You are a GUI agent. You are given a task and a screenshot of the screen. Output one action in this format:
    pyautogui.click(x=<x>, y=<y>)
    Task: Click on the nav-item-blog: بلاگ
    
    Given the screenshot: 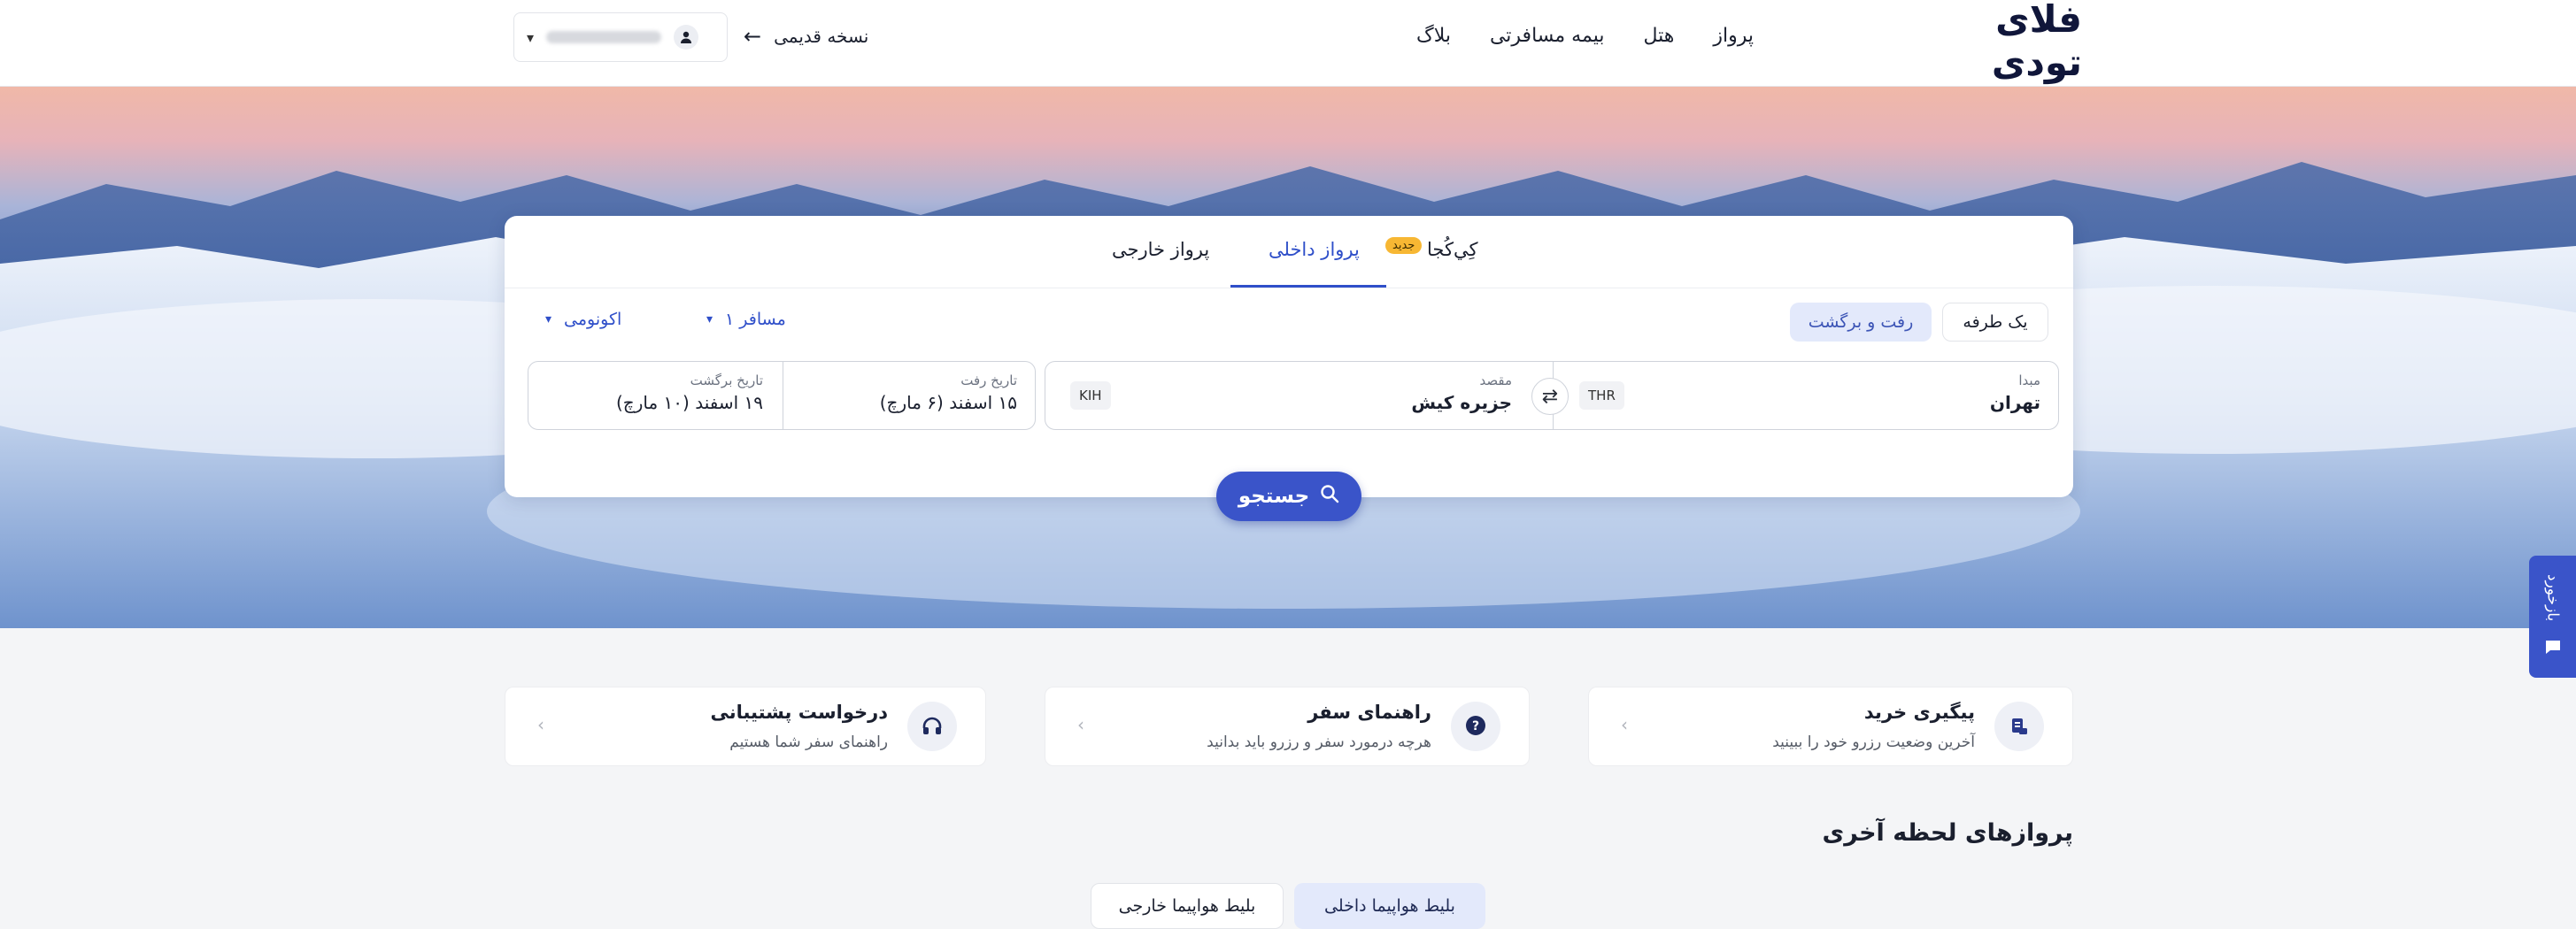 What is the action you would take?
    pyautogui.click(x=1433, y=36)
    